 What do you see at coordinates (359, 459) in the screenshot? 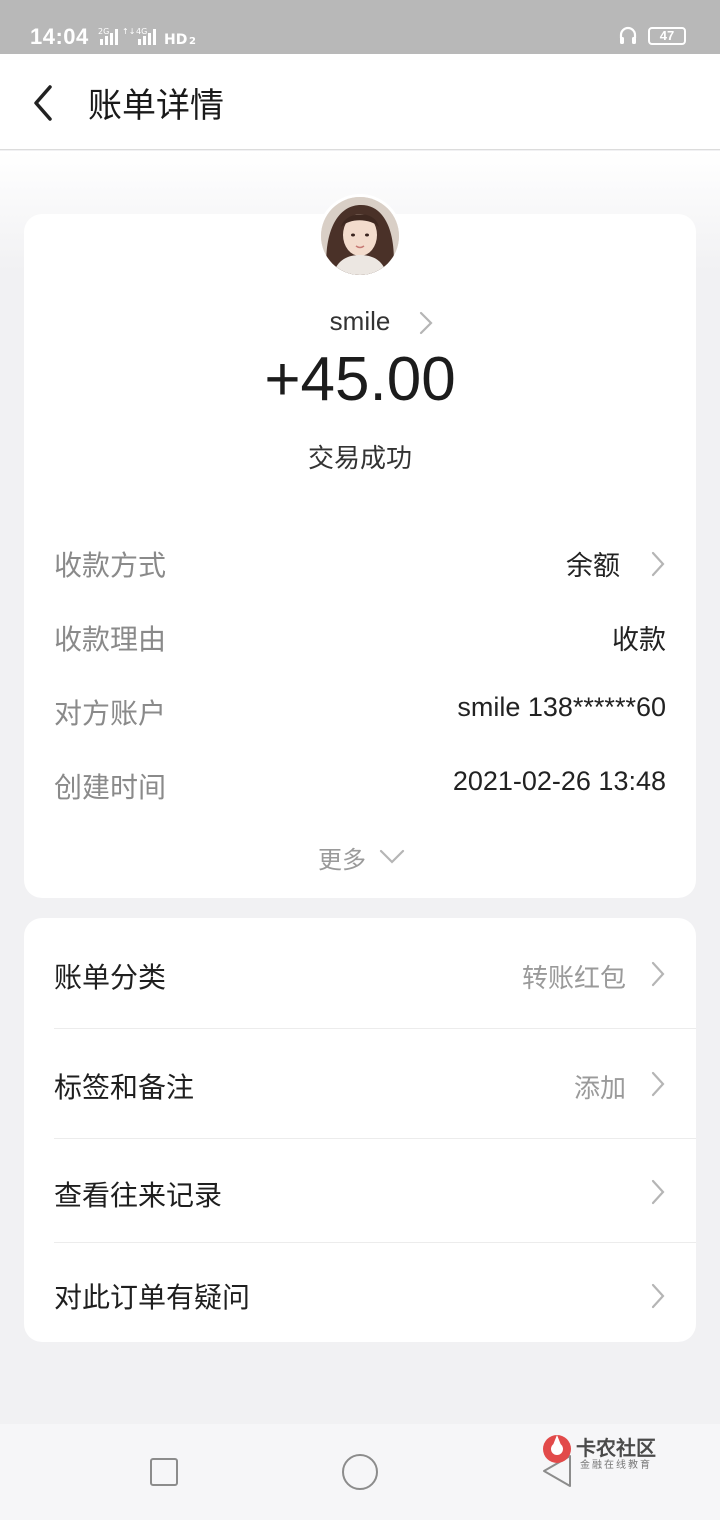
I see `transaction-status: 交易成功` at bounding box center [359, 459].